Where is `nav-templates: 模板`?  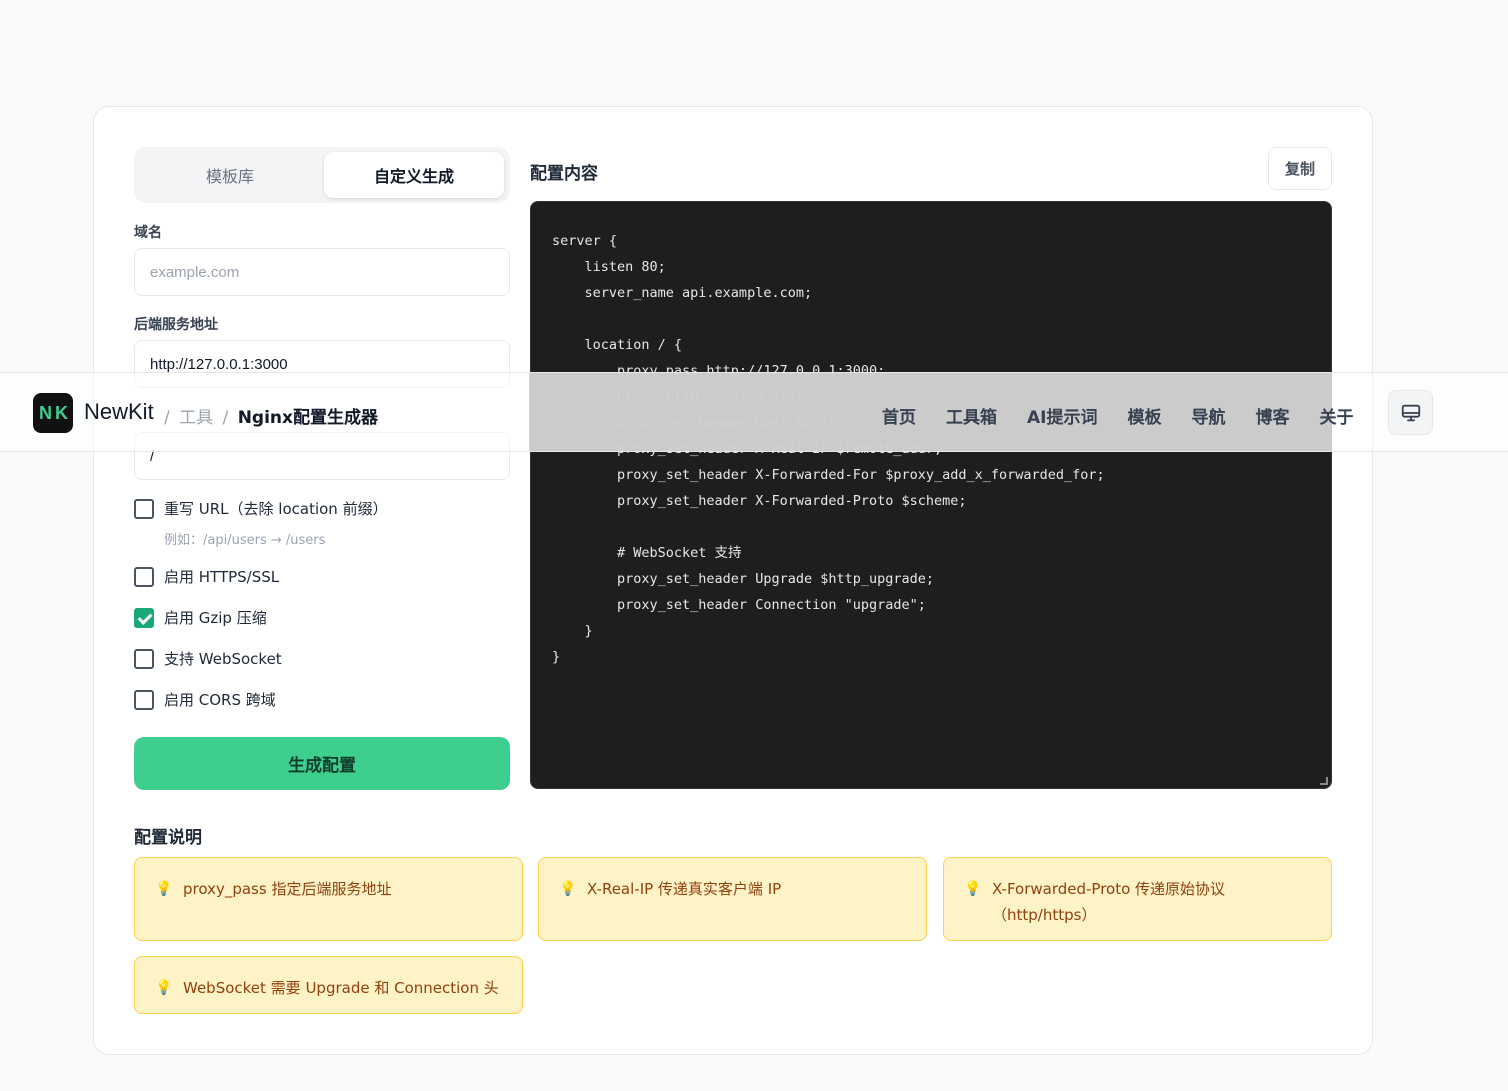
nav-templates: 模板 is located at coordinates (1144, 415).